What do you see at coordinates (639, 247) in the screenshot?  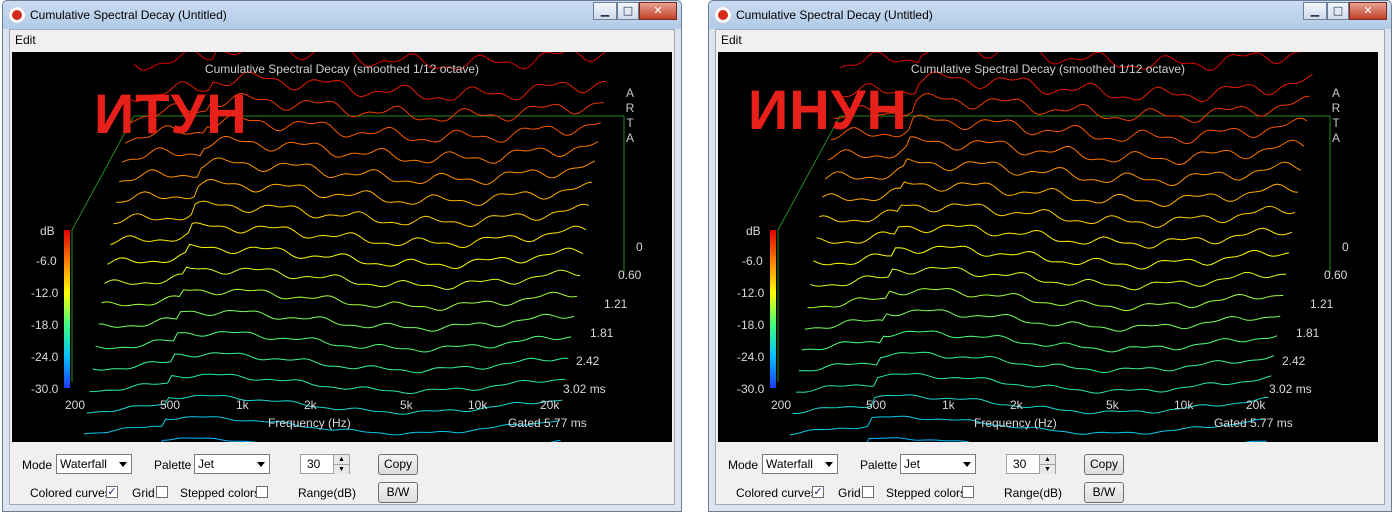 I see `time-tick: 0` at bounding box center [639, 247].